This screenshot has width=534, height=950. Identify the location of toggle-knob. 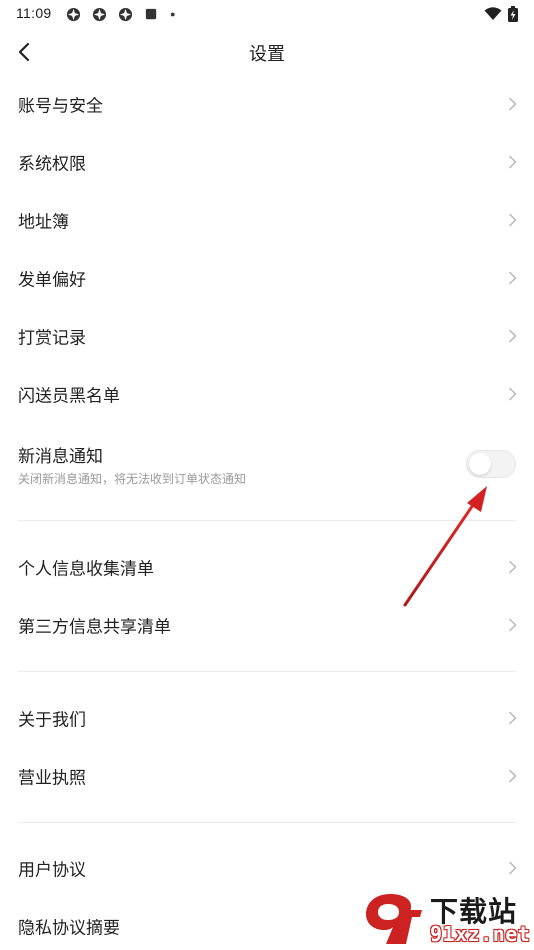
(480, 464).